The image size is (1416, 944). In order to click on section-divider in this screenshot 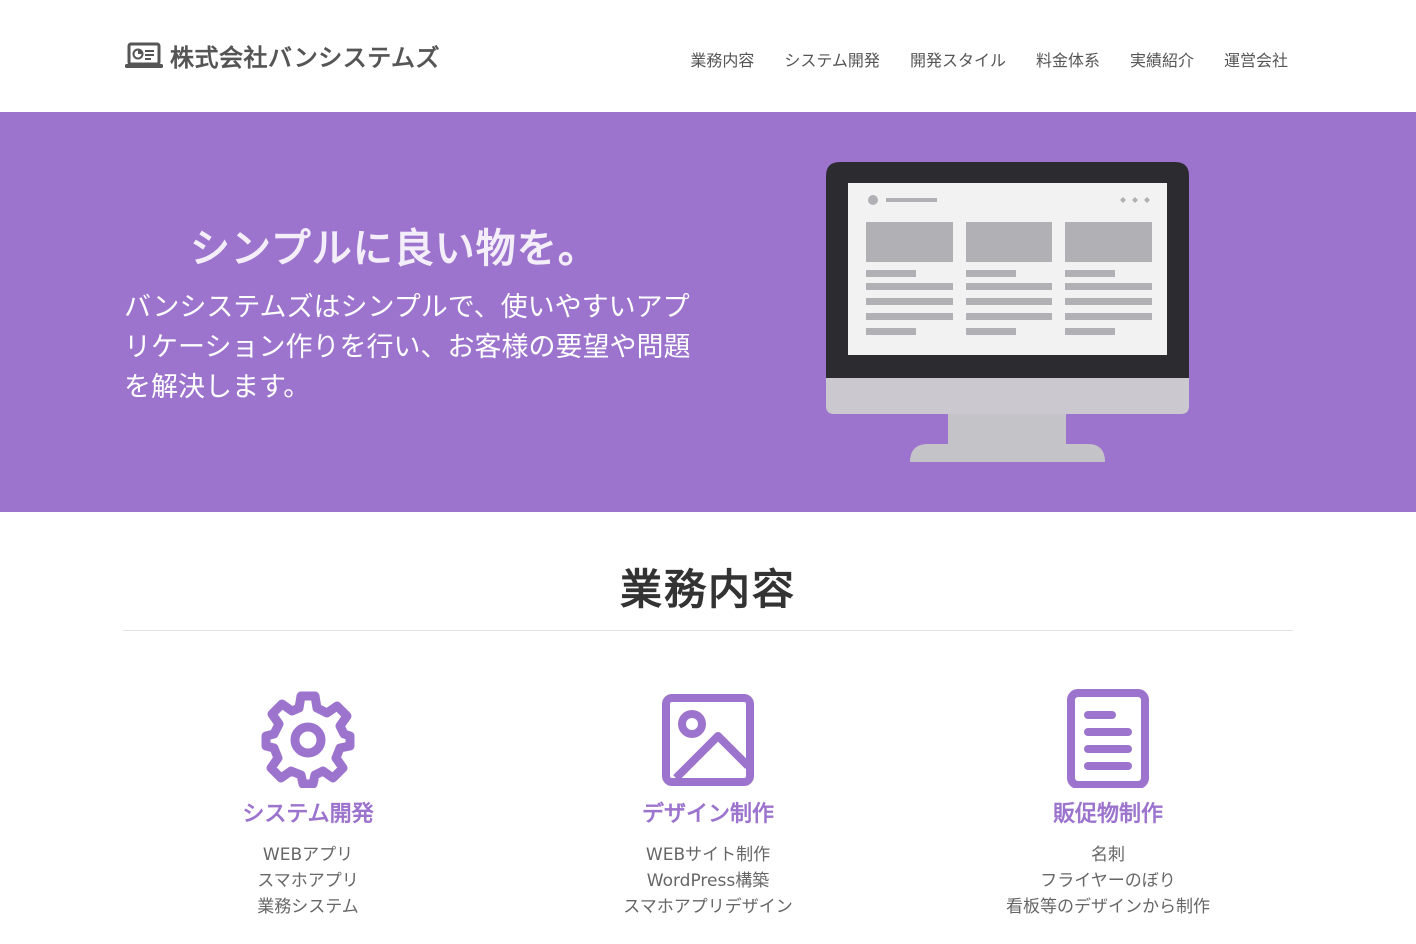, I will do `click(708, 630)`.